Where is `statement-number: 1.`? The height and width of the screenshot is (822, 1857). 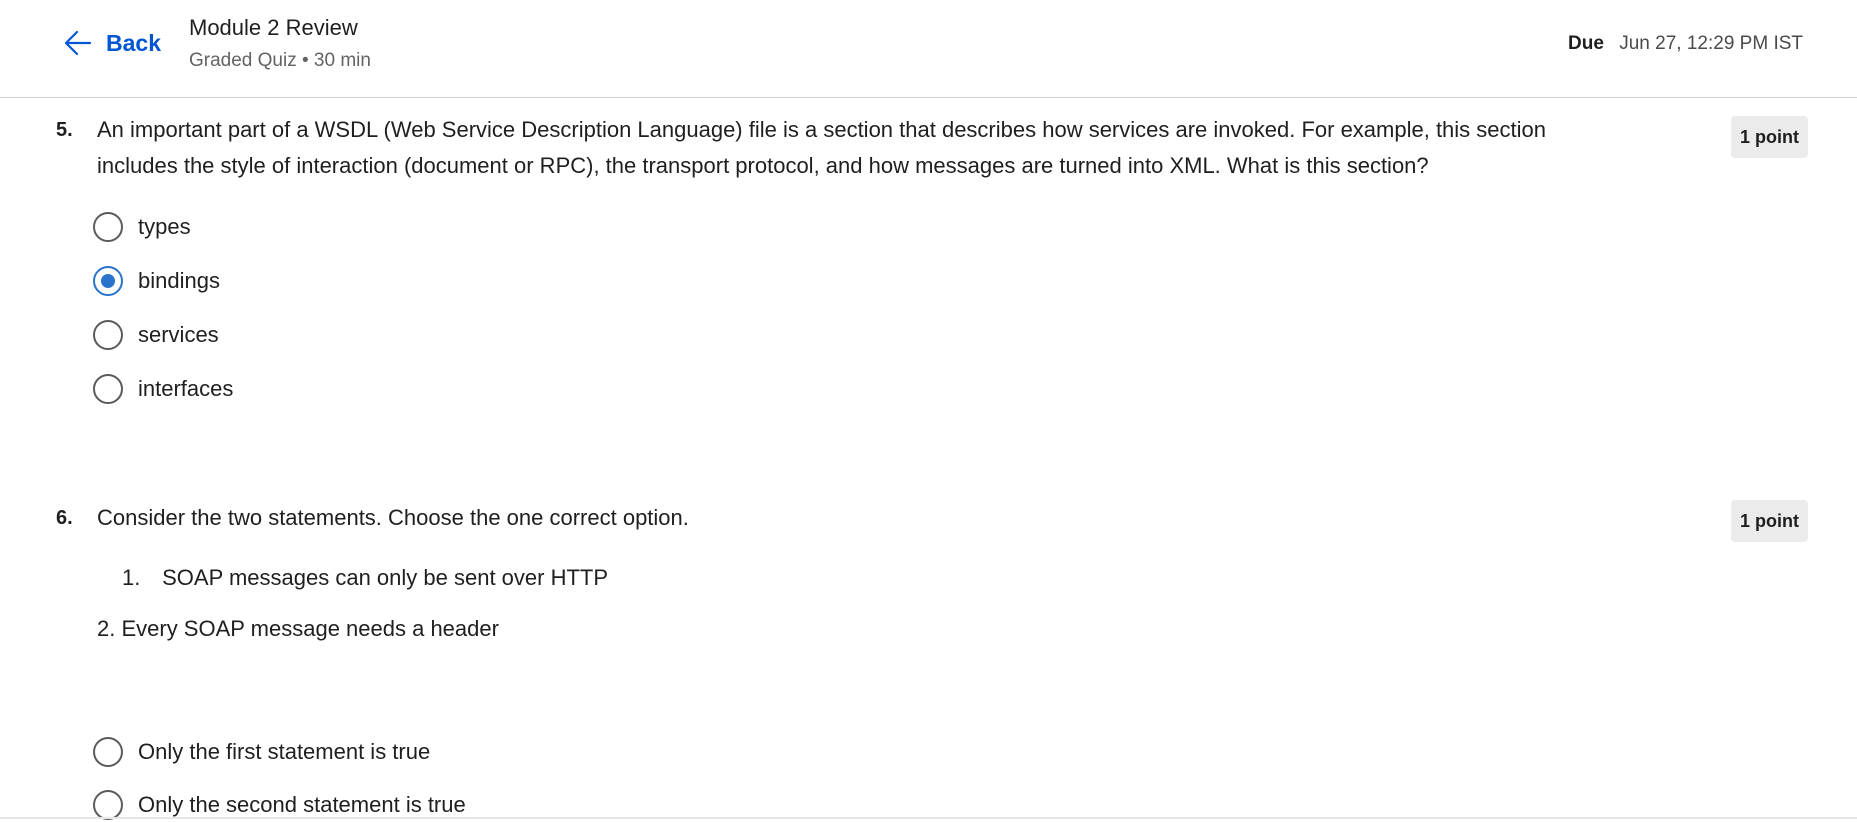
statement-number: 1. is located at coordinates (131, 577).